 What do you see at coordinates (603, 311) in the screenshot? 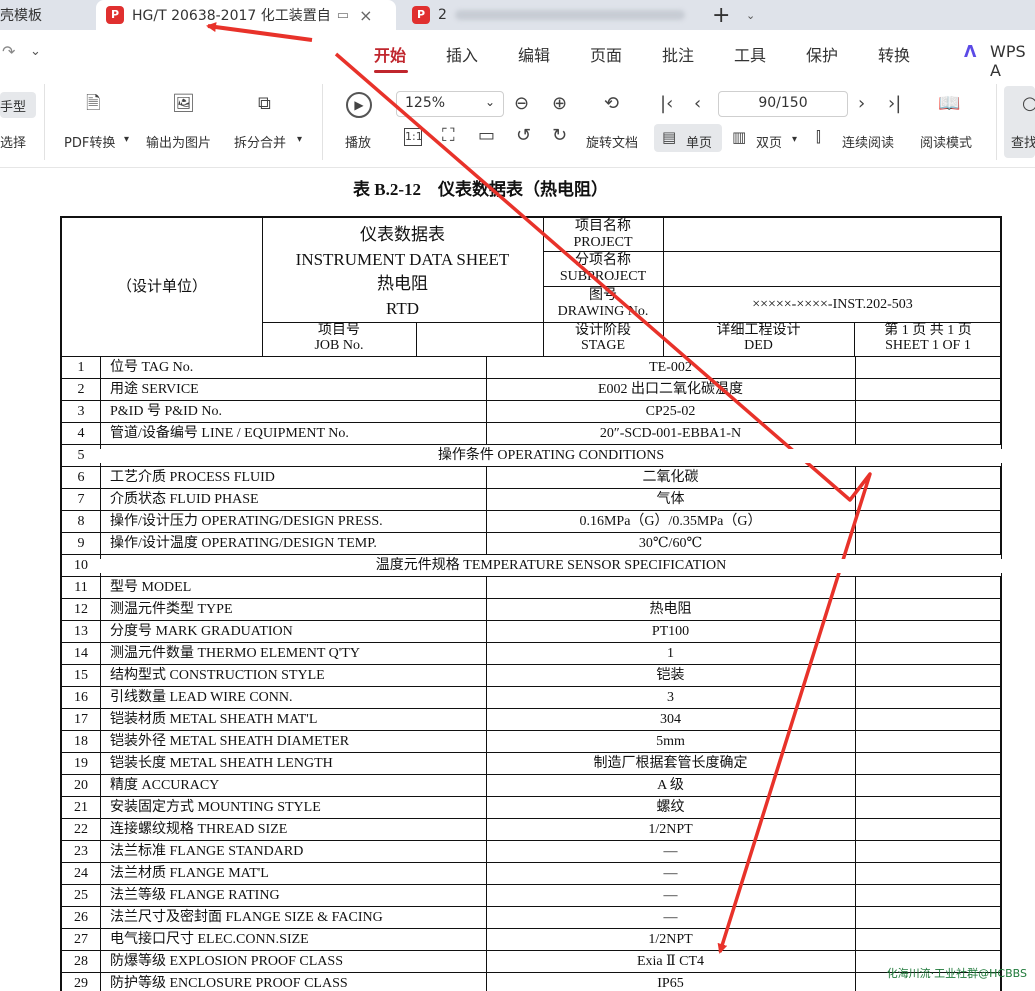
I see `drawing-label-en: DRAWING No.` at bounding box center [603, 311].